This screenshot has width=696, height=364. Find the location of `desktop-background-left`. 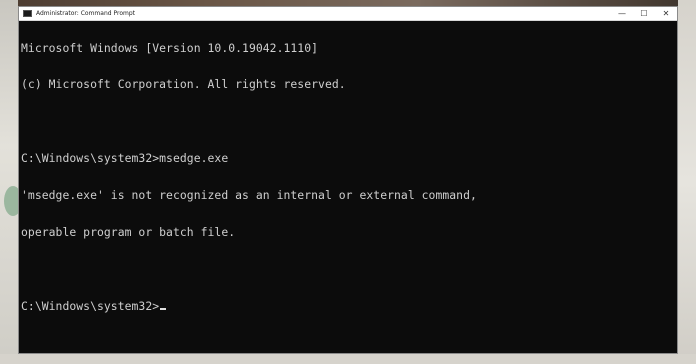

desktop-background-left is located at coordinates (11, 182).